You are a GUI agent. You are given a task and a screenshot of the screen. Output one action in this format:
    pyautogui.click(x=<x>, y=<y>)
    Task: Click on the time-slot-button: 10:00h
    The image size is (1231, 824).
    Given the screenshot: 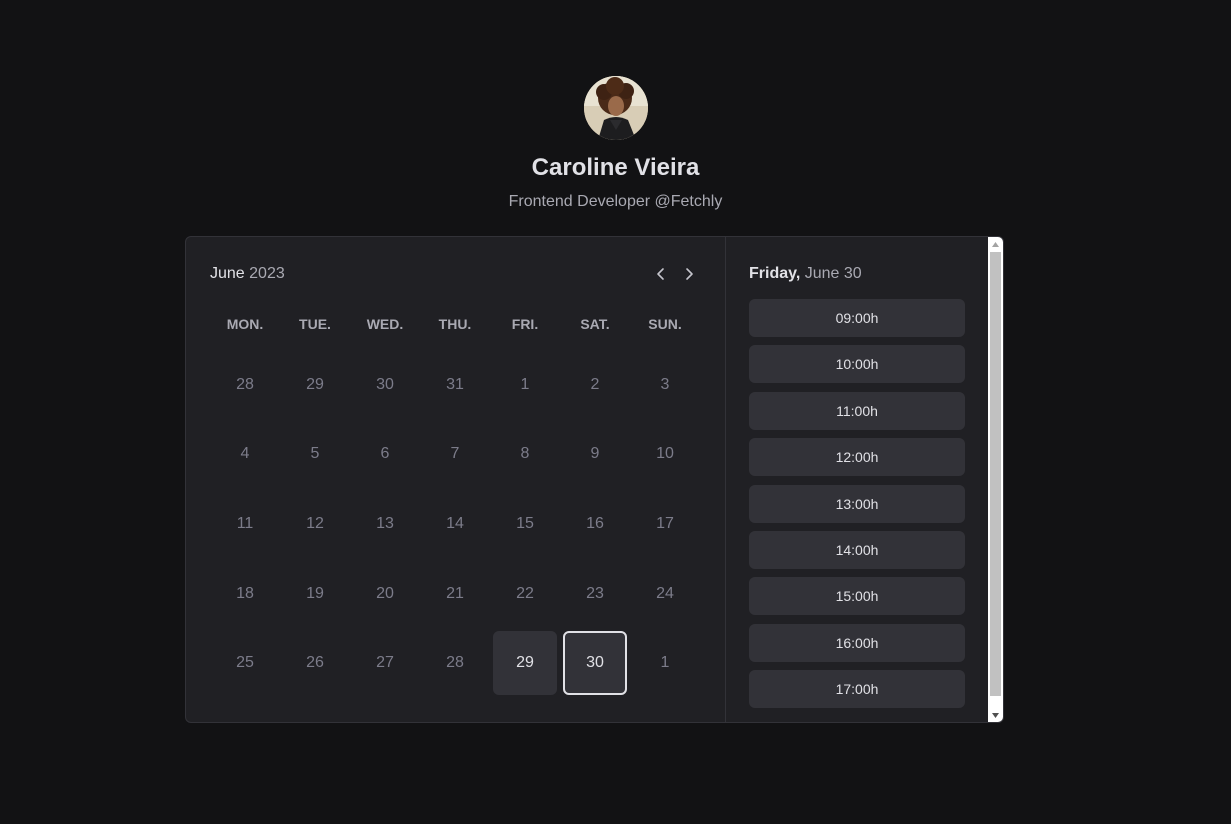 What is the action you would take?
    pyautogui.click(x=857, y=364)
    